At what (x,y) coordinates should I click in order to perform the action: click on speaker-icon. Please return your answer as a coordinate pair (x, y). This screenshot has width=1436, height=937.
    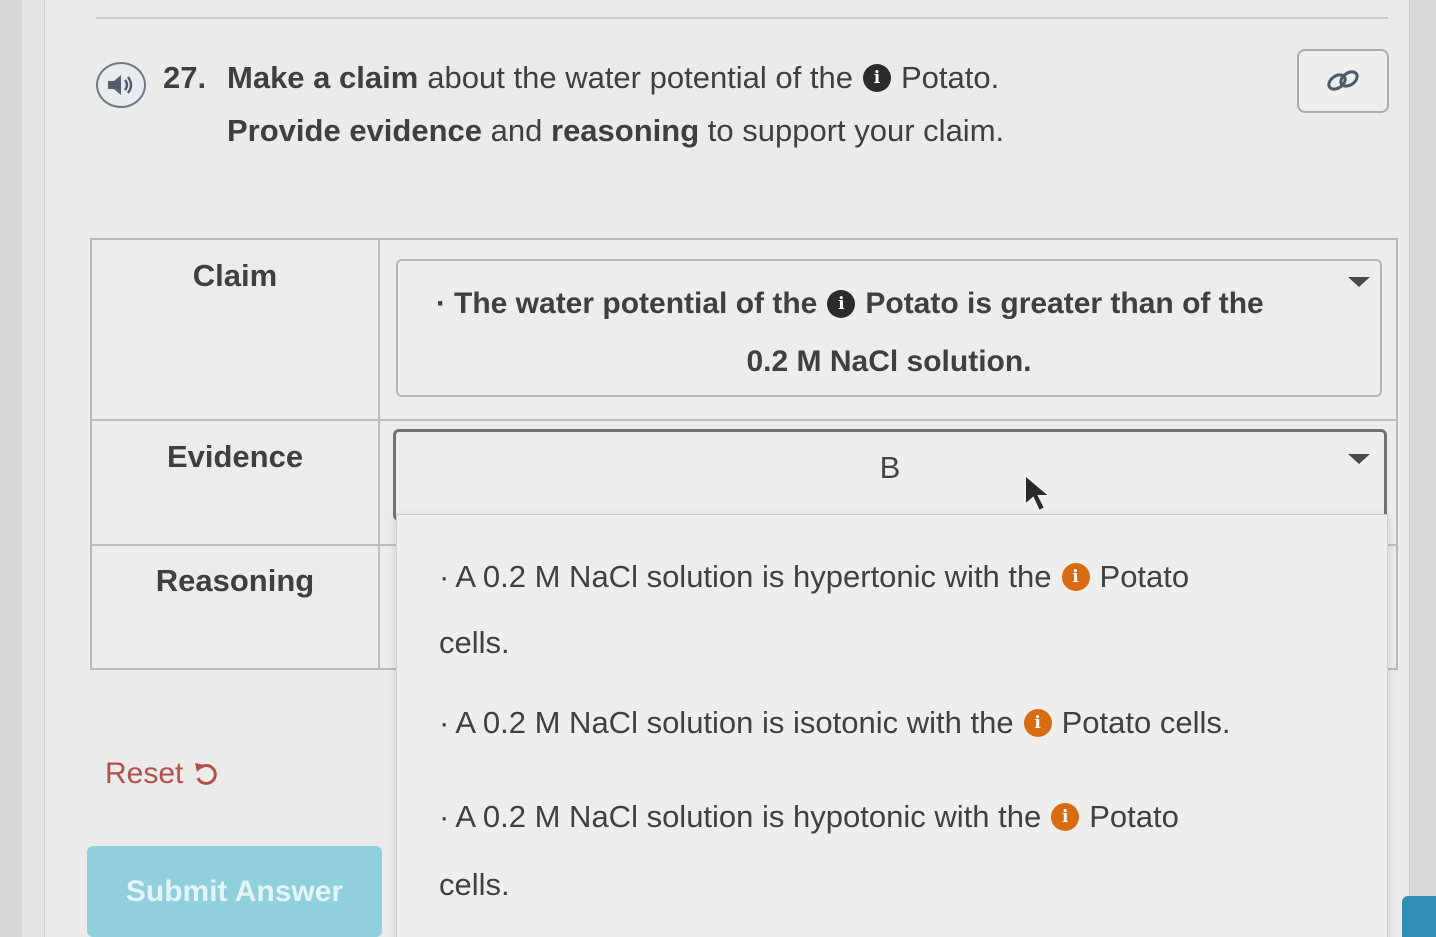
    Looking at the image, I should click on (120, 85).